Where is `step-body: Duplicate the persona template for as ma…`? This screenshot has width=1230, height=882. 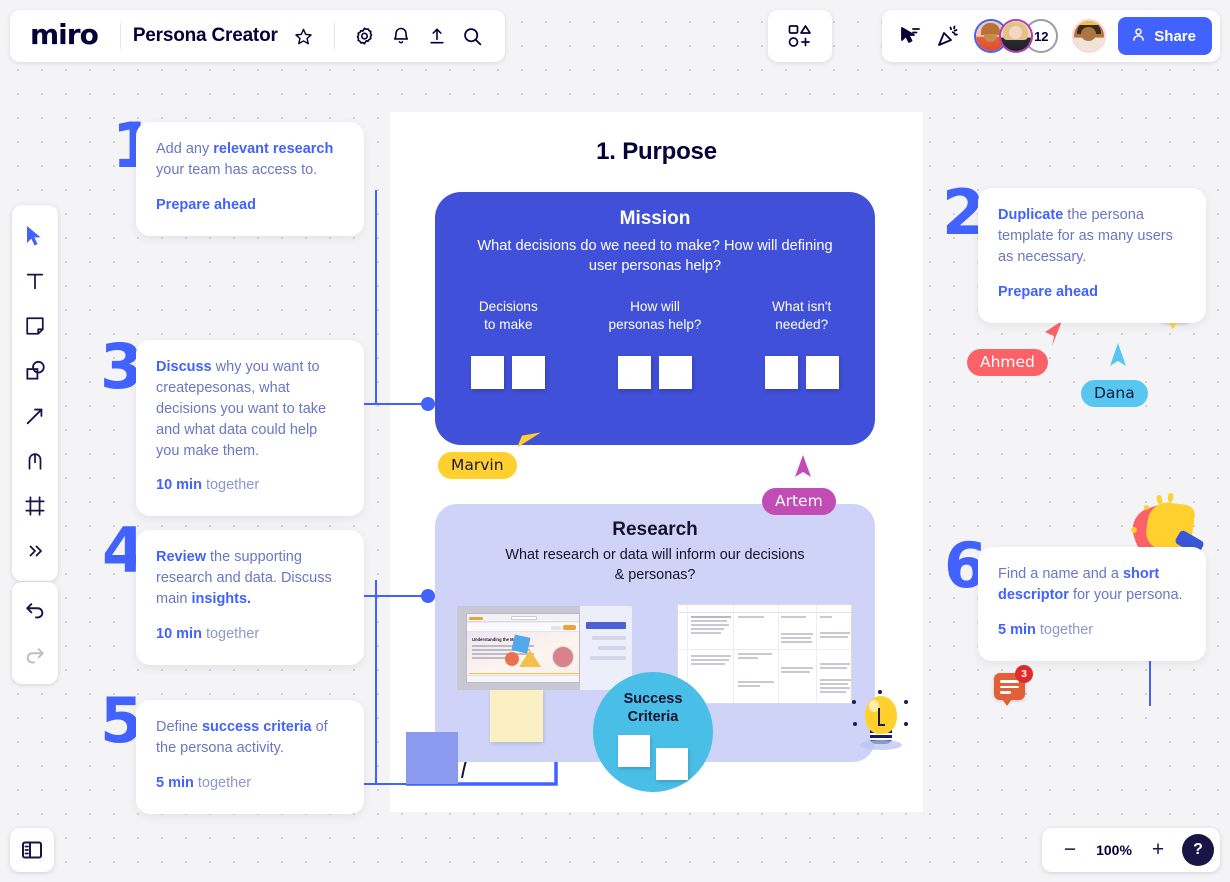
step-body: Duplicate the persona template for as ma… is located at coordinates (1085, 236).